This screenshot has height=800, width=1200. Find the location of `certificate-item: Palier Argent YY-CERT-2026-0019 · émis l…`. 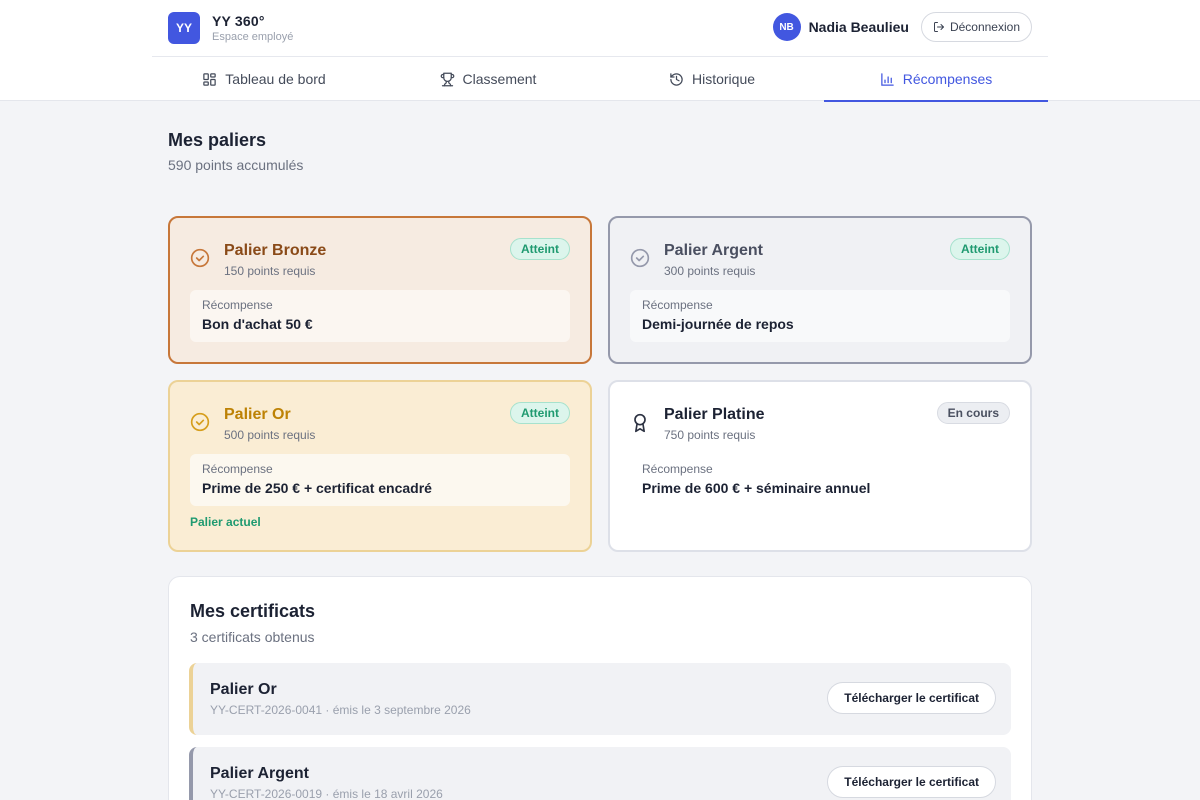

certificate-item: Palier Argent YY-CERT-2026-0019 · émis l… is located at coordinates (600, 773).